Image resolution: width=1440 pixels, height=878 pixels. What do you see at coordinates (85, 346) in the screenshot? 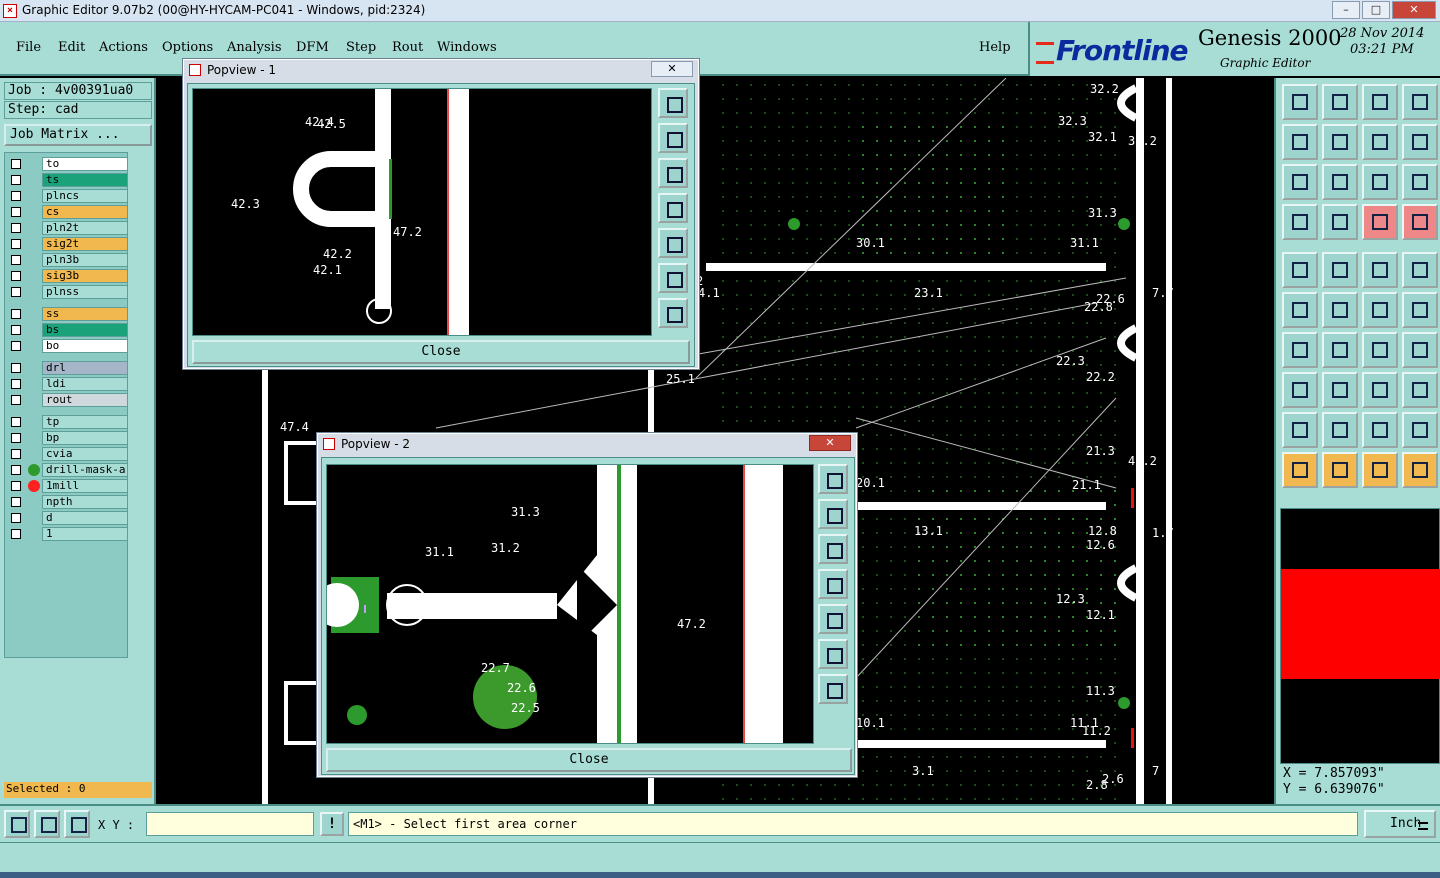
I see `layer-name: bo` at bounding box center [85, 346].